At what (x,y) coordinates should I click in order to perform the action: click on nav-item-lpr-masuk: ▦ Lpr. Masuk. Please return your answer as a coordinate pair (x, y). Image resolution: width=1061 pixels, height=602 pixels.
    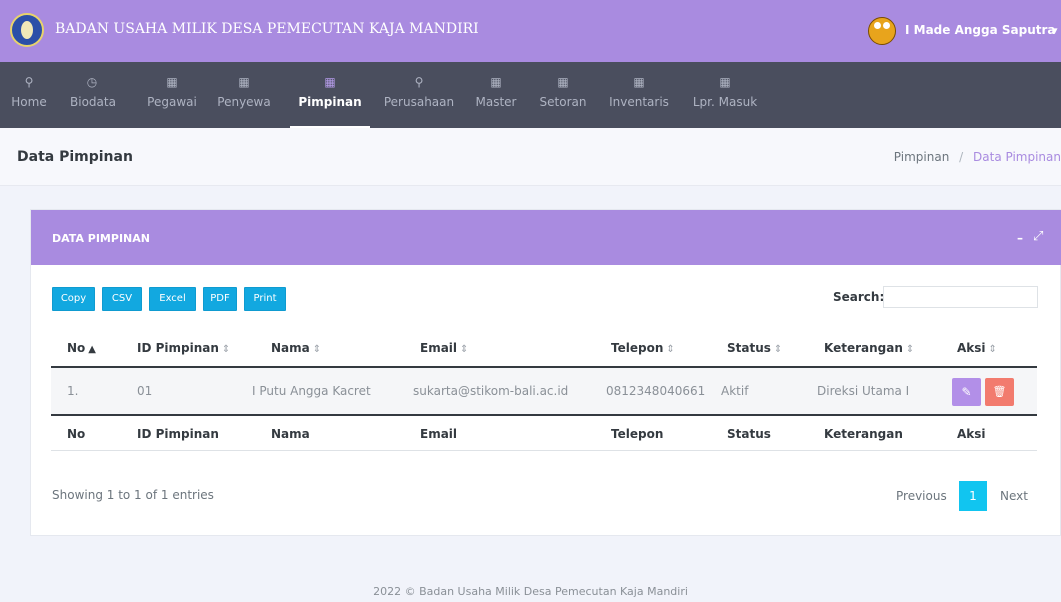
    Looking at the image, I should click on (725, 95).